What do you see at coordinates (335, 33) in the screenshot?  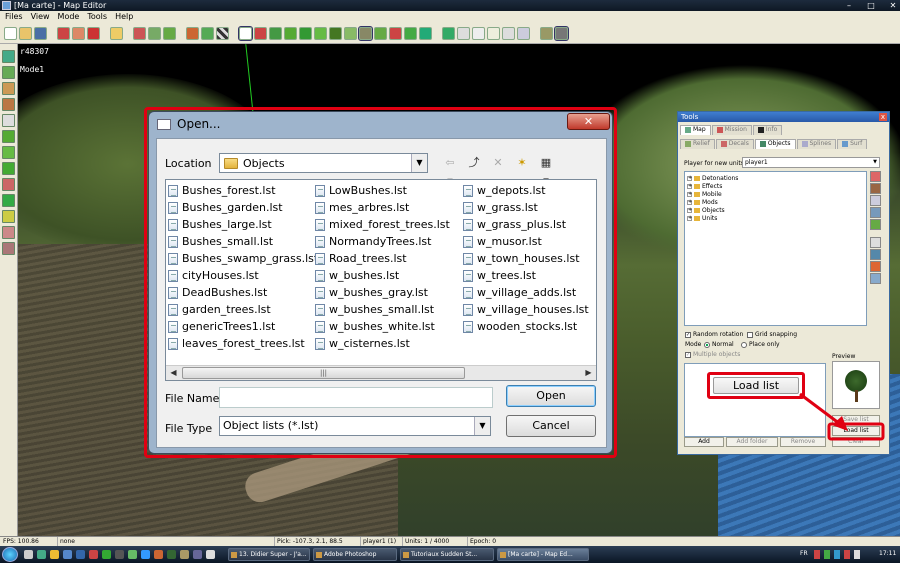 I see `hill-icon` at bounding box center [335, 33].